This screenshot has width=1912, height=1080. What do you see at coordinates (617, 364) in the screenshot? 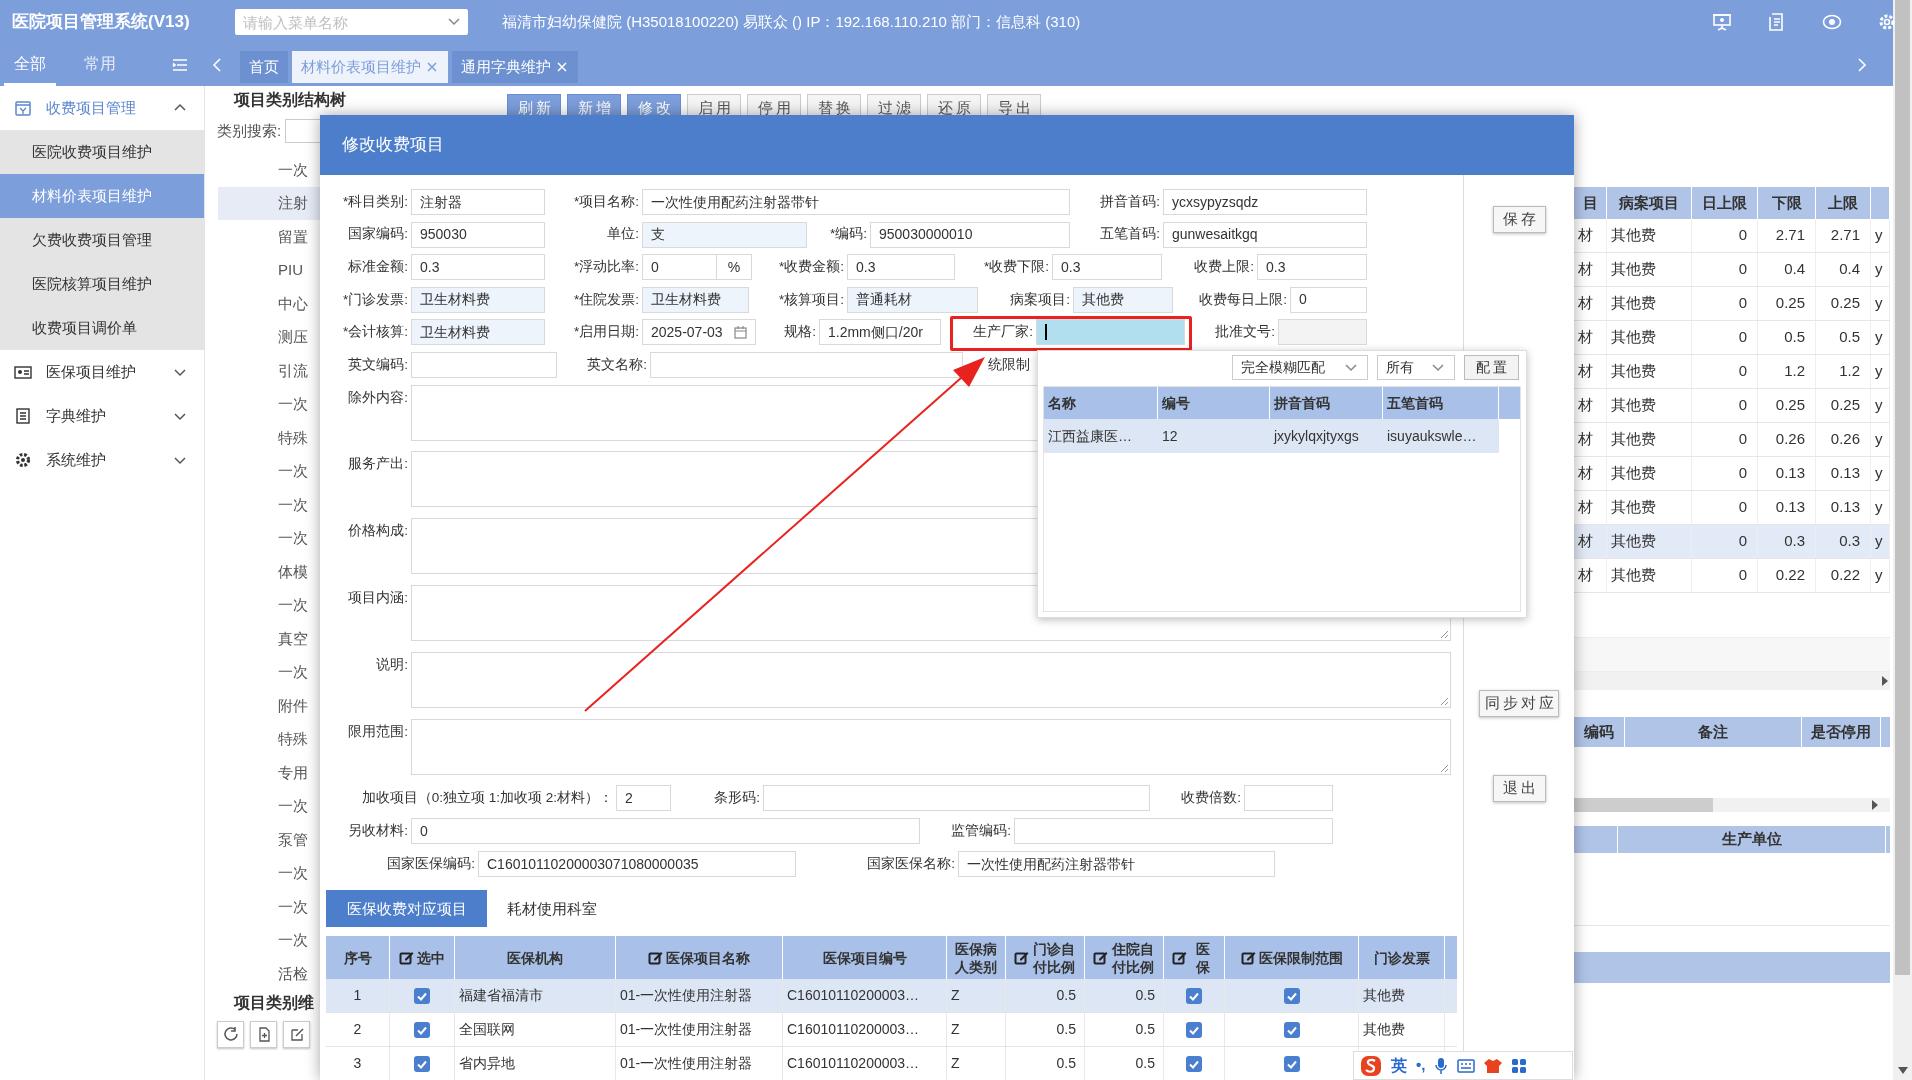
I see `field-label: 英文名称:` at bounding box center [617, 364].